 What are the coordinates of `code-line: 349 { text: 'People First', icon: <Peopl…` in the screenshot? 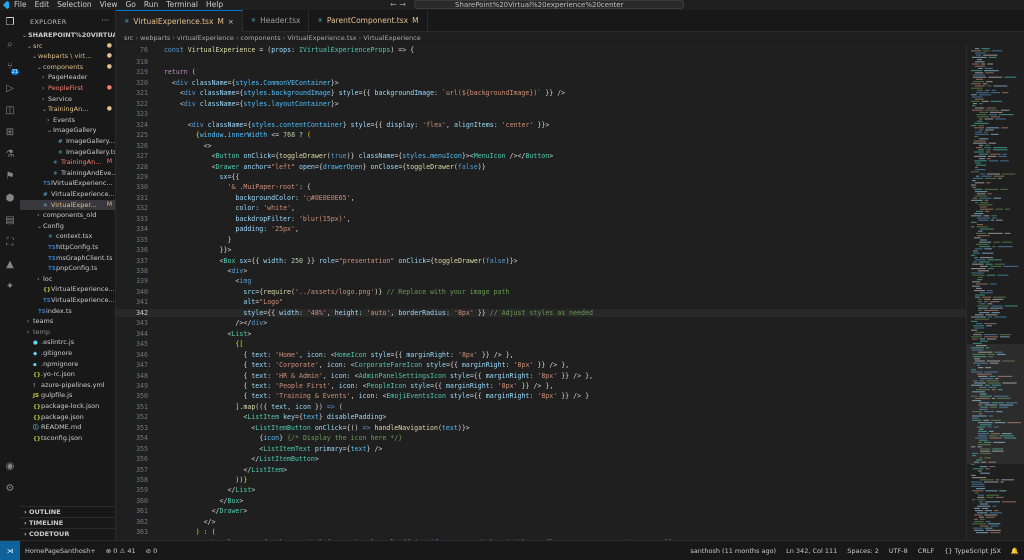 It's located at (541, 386).